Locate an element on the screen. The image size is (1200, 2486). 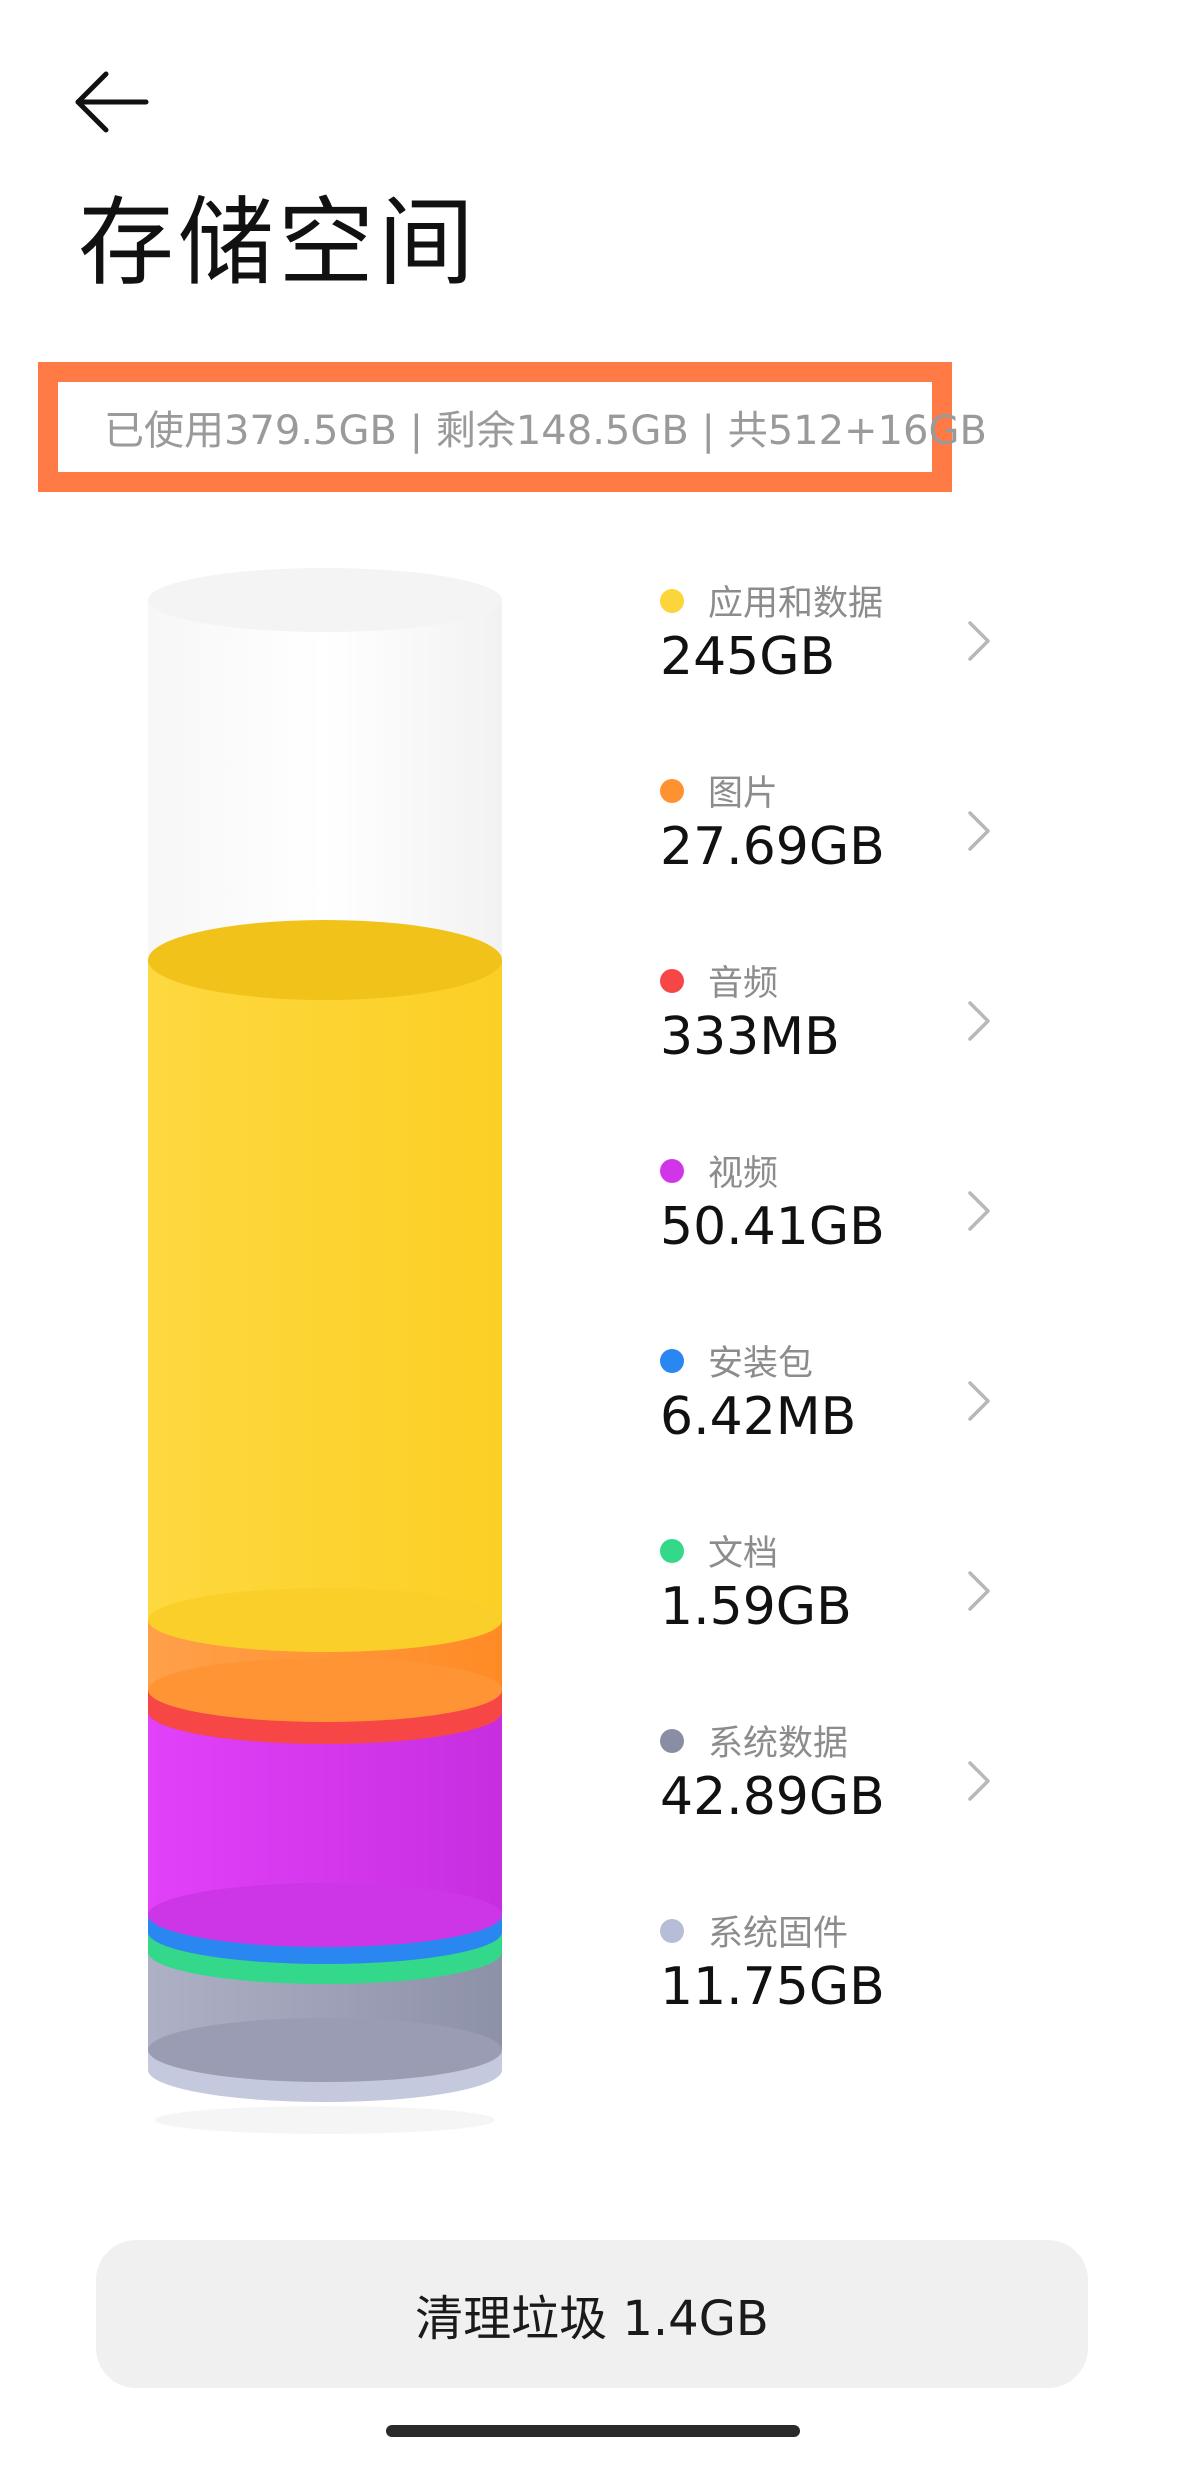
home-indicator is located at coordinates (593, 2431).